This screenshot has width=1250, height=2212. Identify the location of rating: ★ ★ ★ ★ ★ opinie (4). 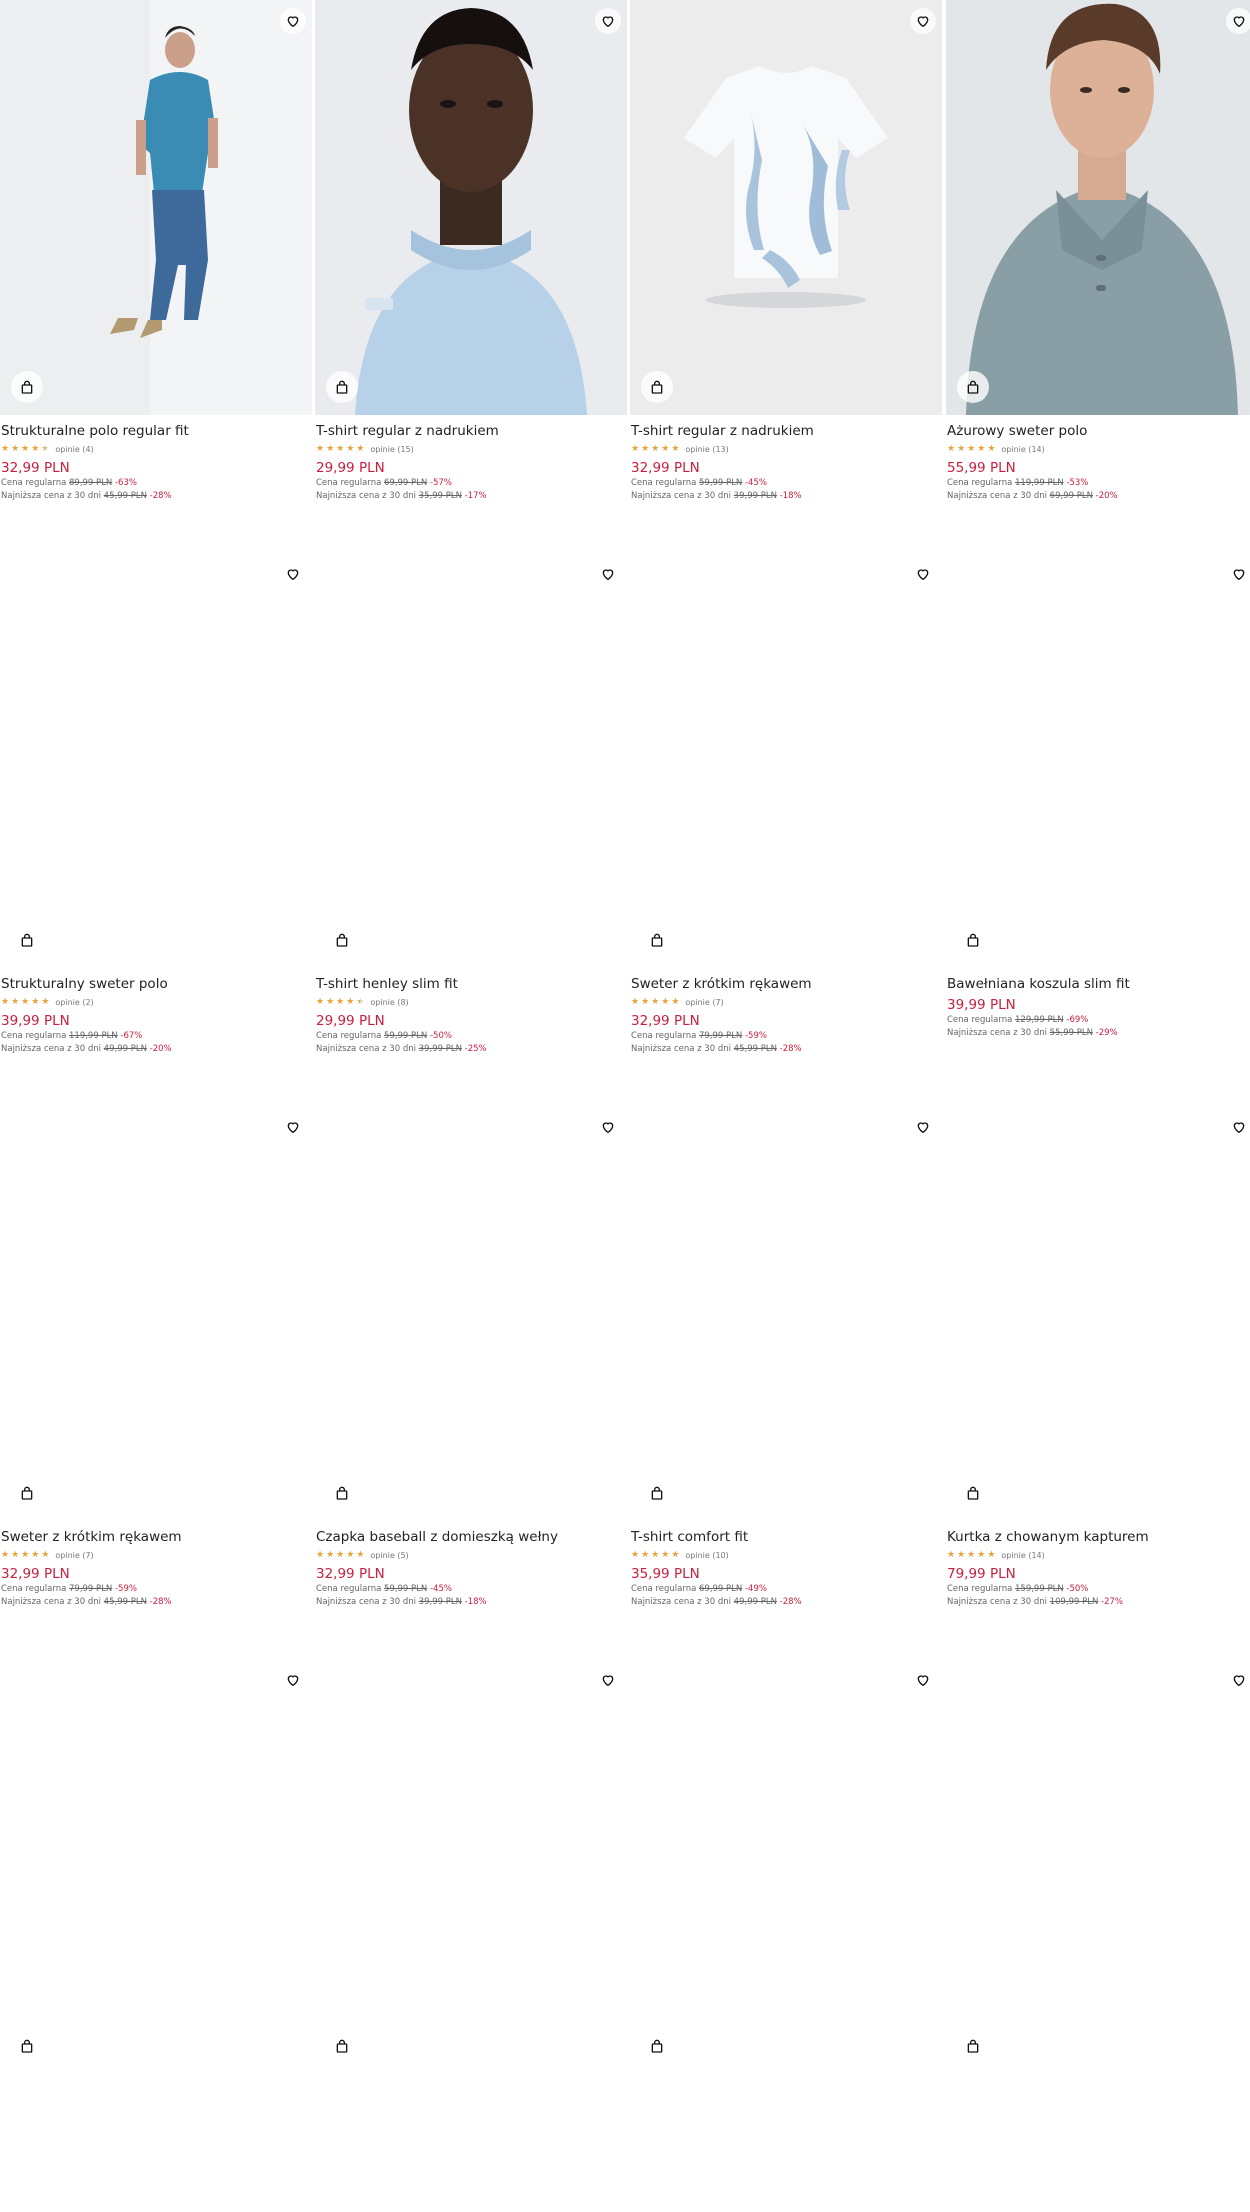
(155, 449).